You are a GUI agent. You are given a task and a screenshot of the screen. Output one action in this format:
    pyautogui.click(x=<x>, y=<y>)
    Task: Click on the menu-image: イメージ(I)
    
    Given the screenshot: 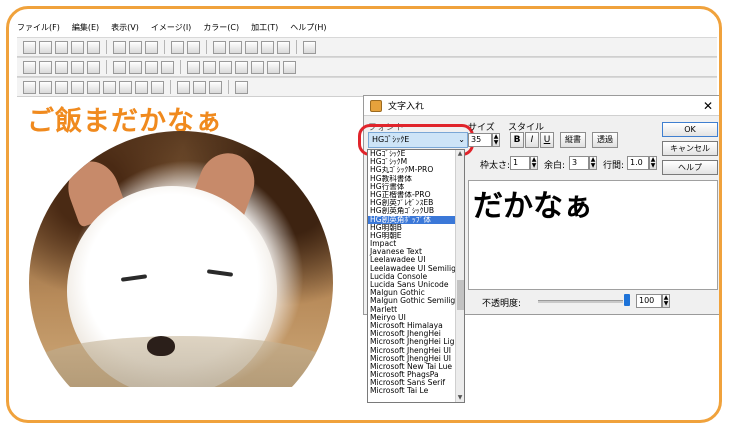 What is the action you would take?
    pyautogui.click(x=171, y=27)
    